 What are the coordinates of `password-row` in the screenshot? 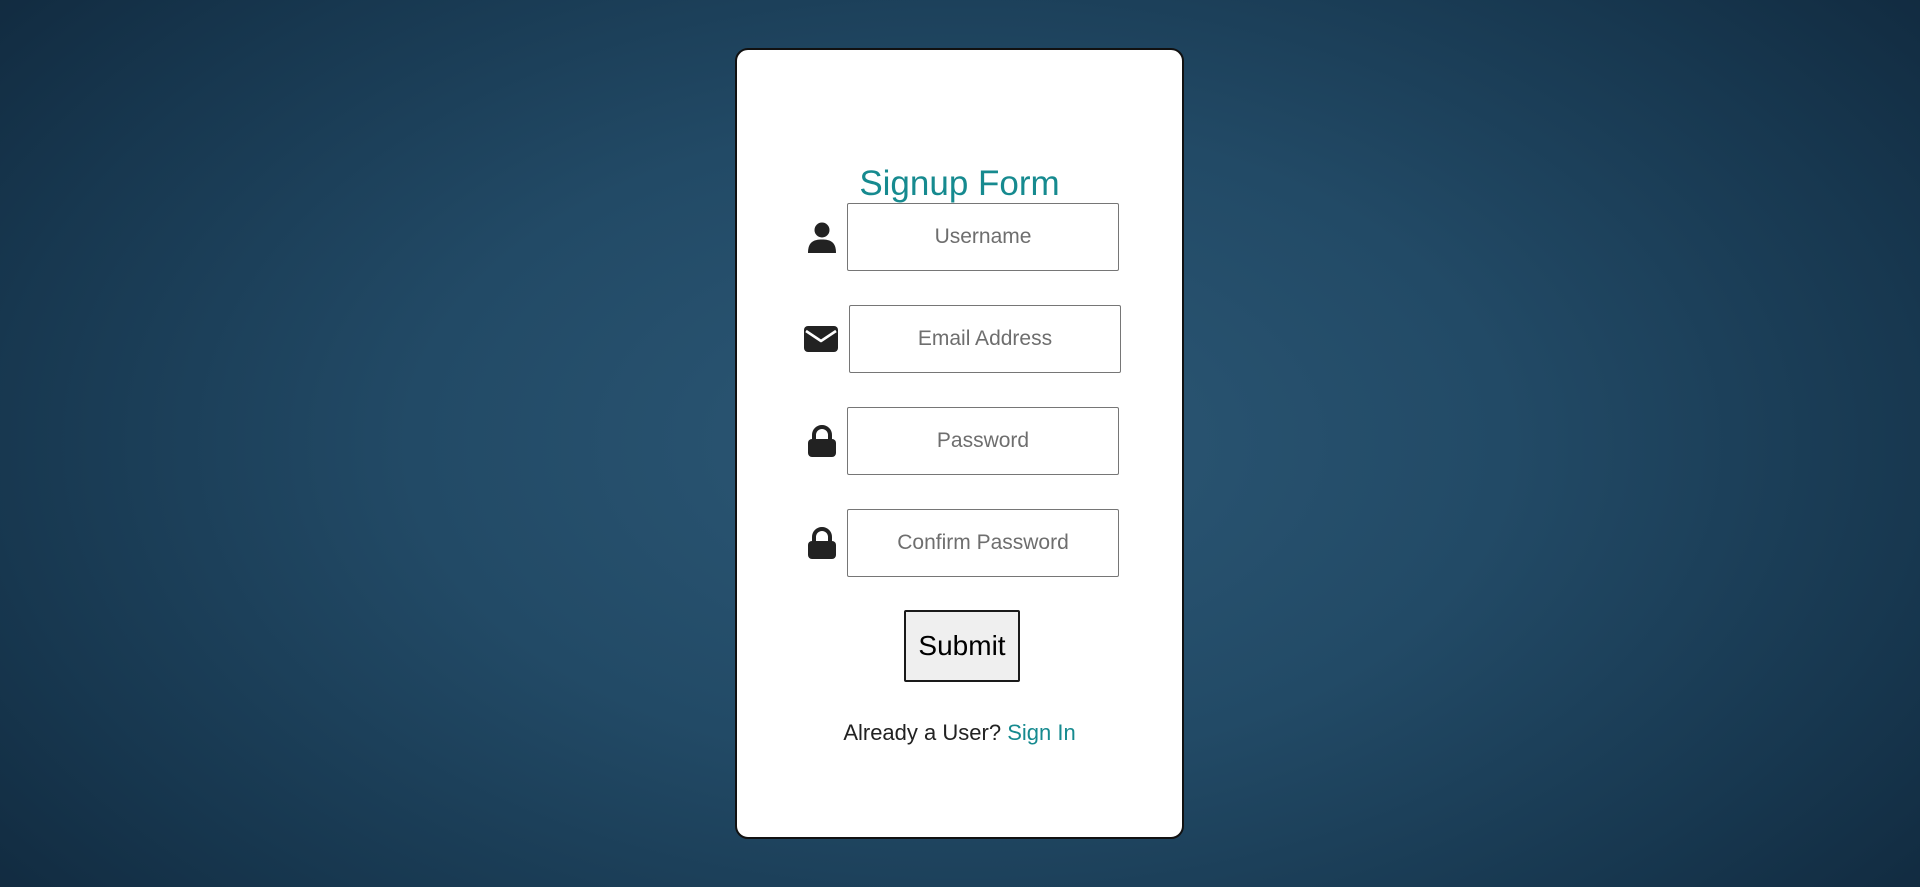 It's located at (995, 441).